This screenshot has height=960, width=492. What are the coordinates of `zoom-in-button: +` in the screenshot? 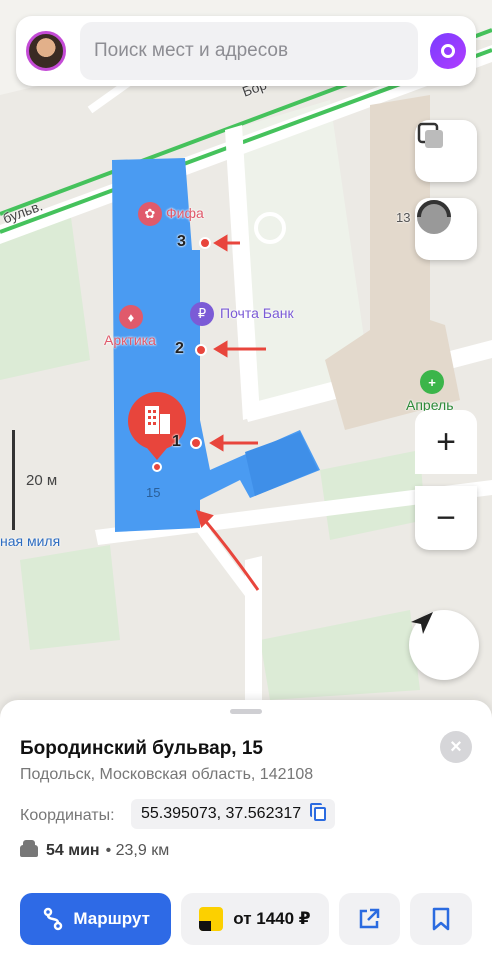 It's located at (446, 442).